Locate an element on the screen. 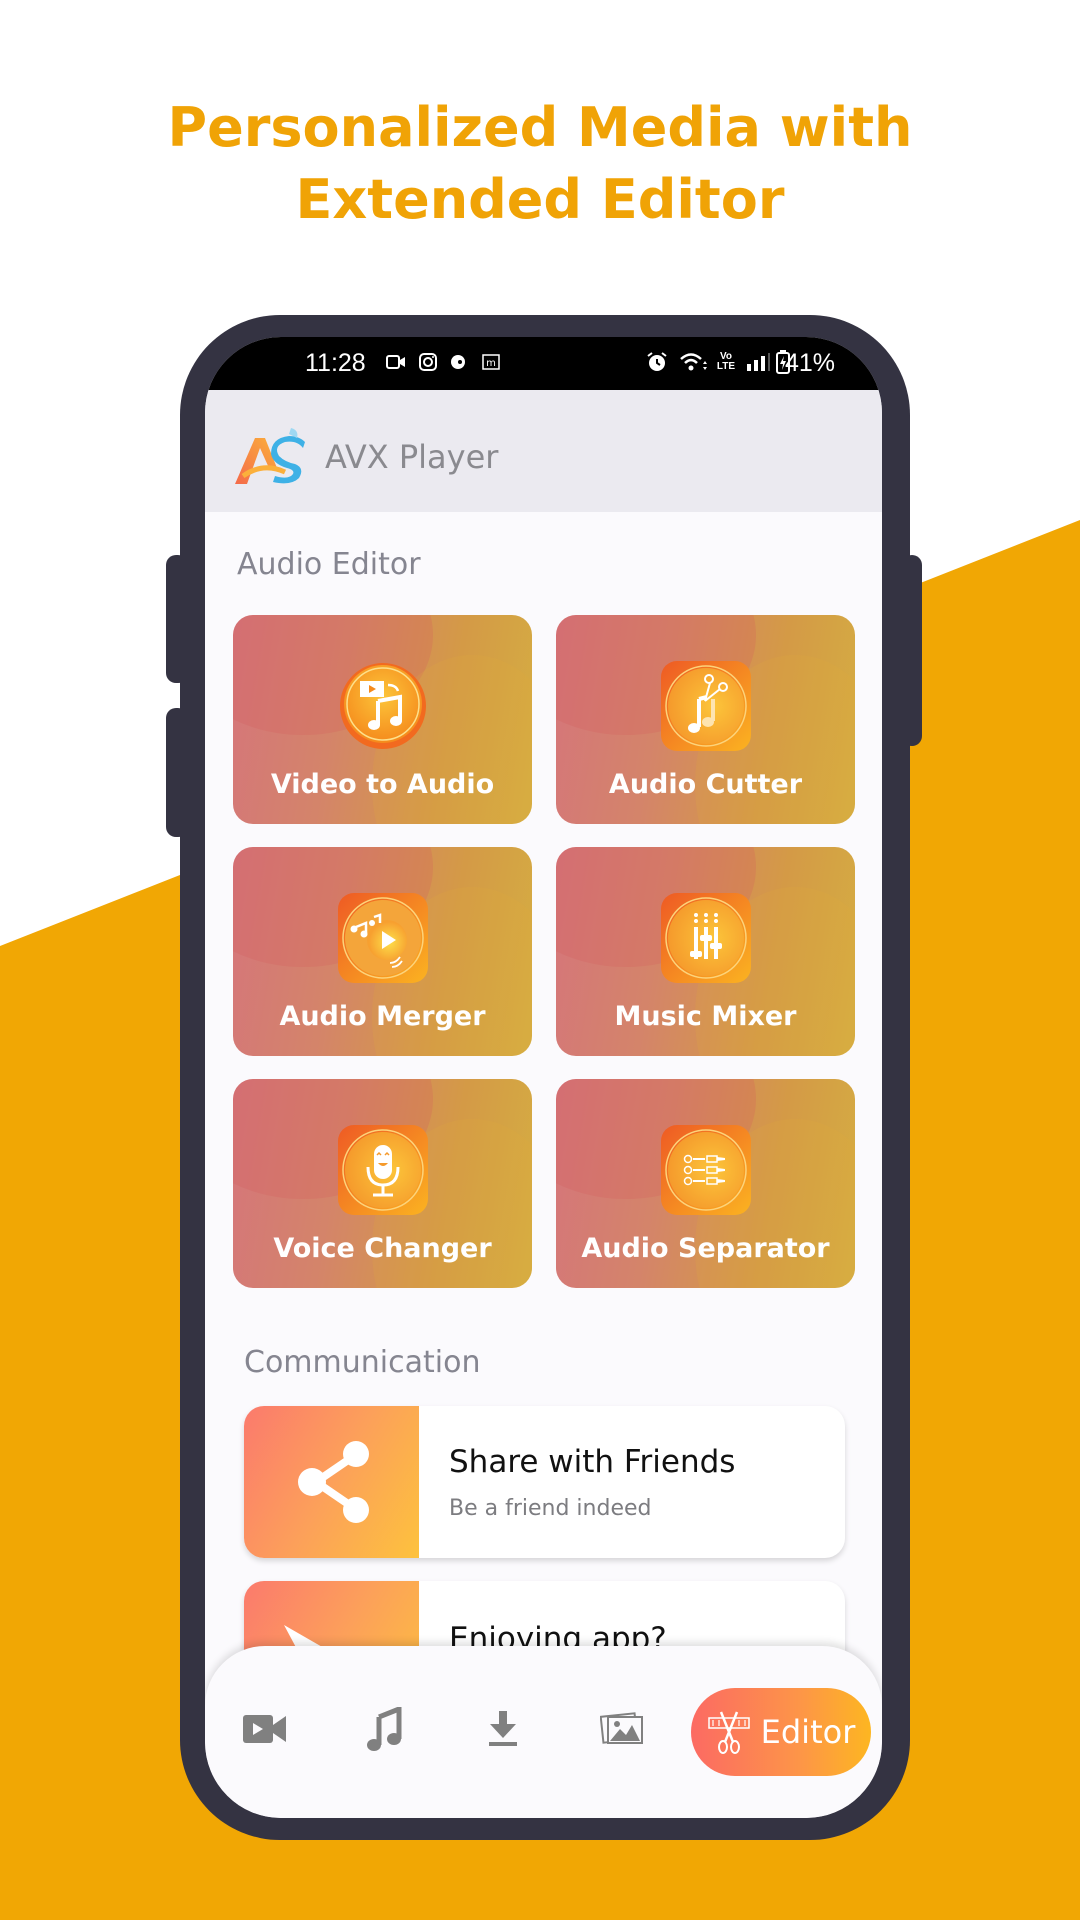  nav-editor-label: Editor is located at coordinates (808, 1732).